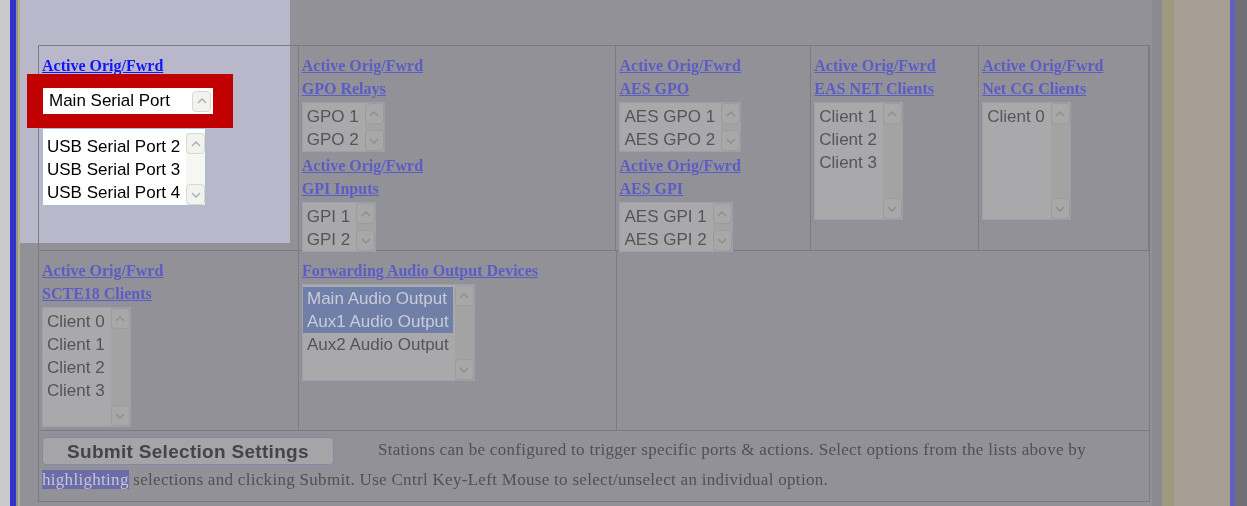  Describe the element at coordinates (114, 169) in the screenshot. I see `list-option: USB Serial Port 3` at that location.